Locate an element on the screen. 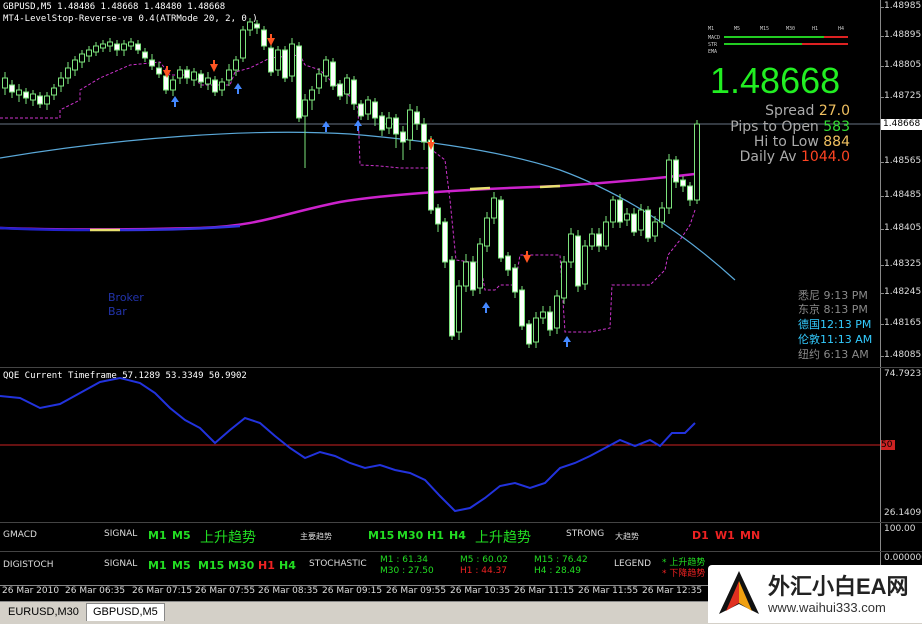 The height and width of the screenshot is (624, 922). gmacd-m1: M1 is located at coordinates (157, 535).